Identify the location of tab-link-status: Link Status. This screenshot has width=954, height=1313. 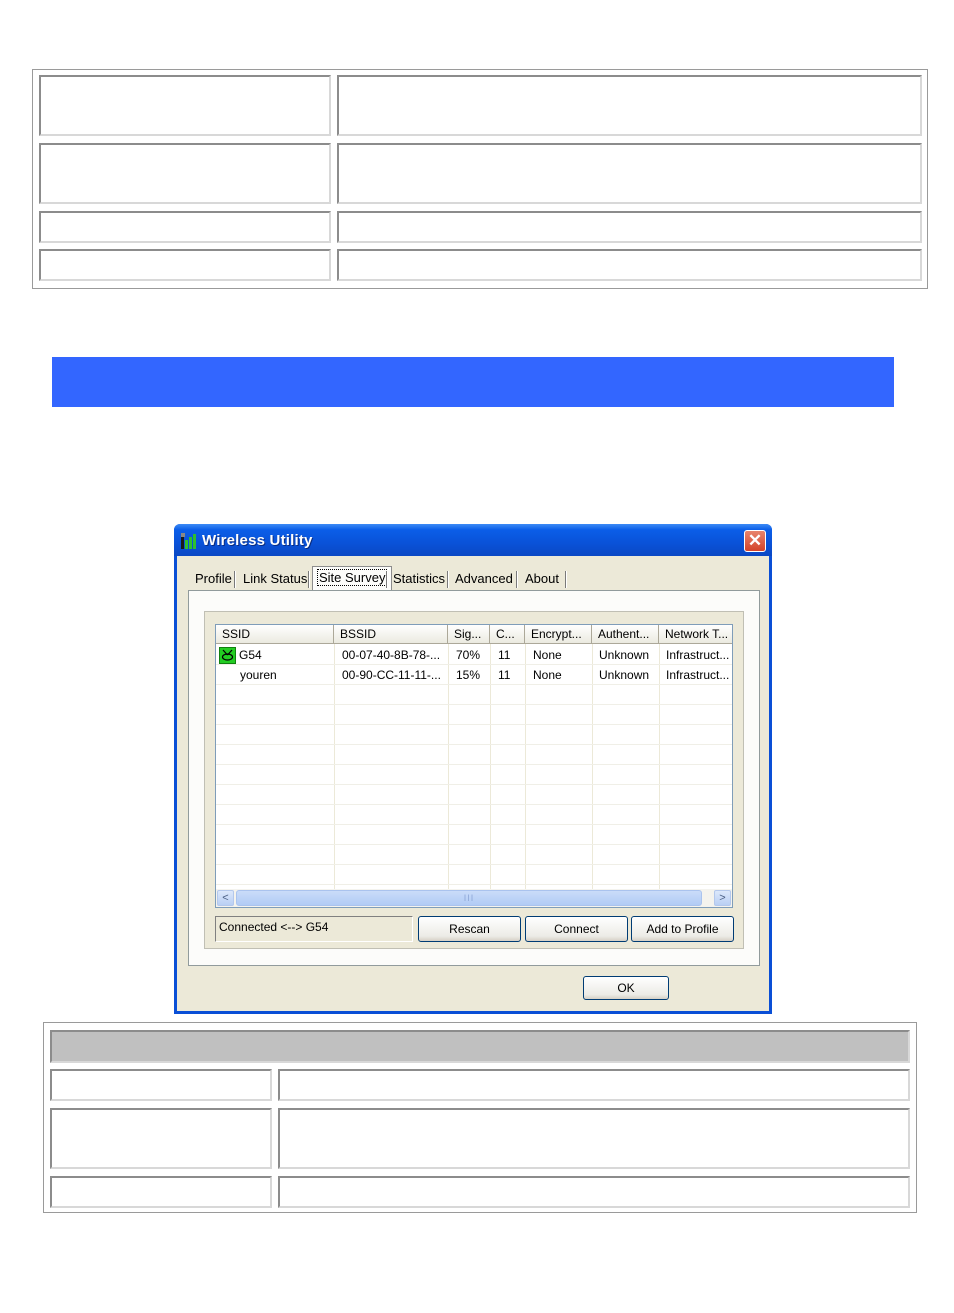
(275, 579).